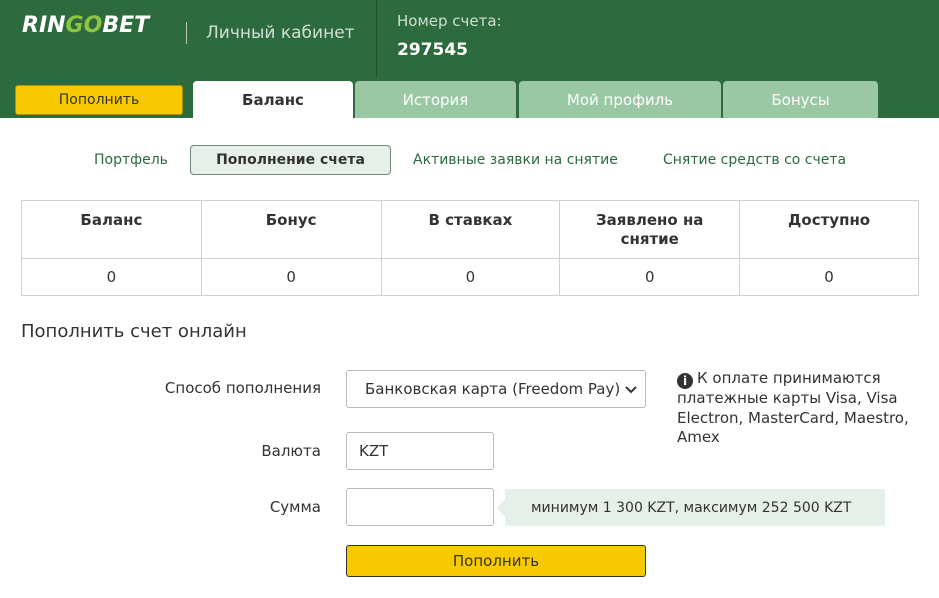  What do you see at coordinates (134, 331) in the screenshot?
I see `section-title: Пополнить счет онлайн` at bounding box center [134, 331].